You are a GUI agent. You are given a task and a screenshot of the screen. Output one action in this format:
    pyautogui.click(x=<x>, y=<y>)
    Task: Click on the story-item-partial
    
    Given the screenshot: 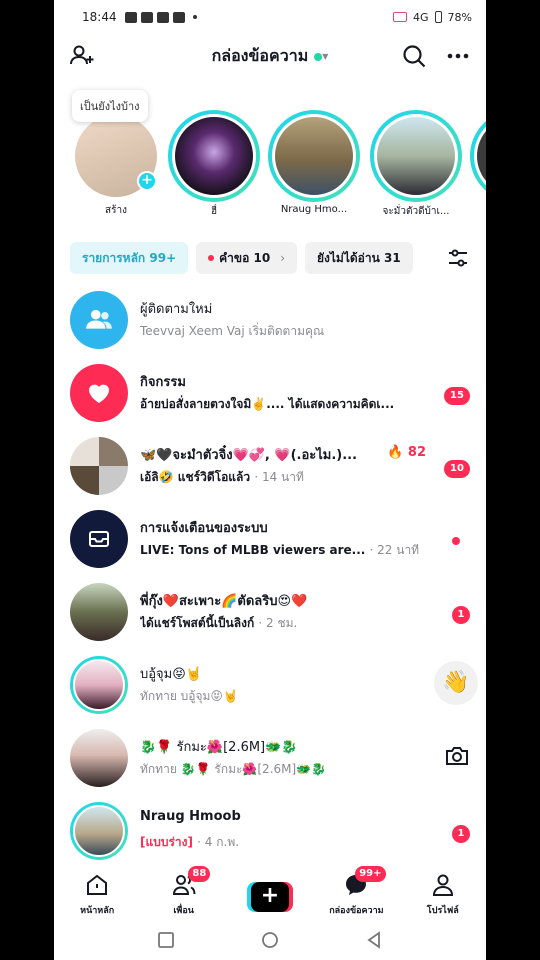 What is the action you would take?
    pyautogui.click(x=478, y=156)
    